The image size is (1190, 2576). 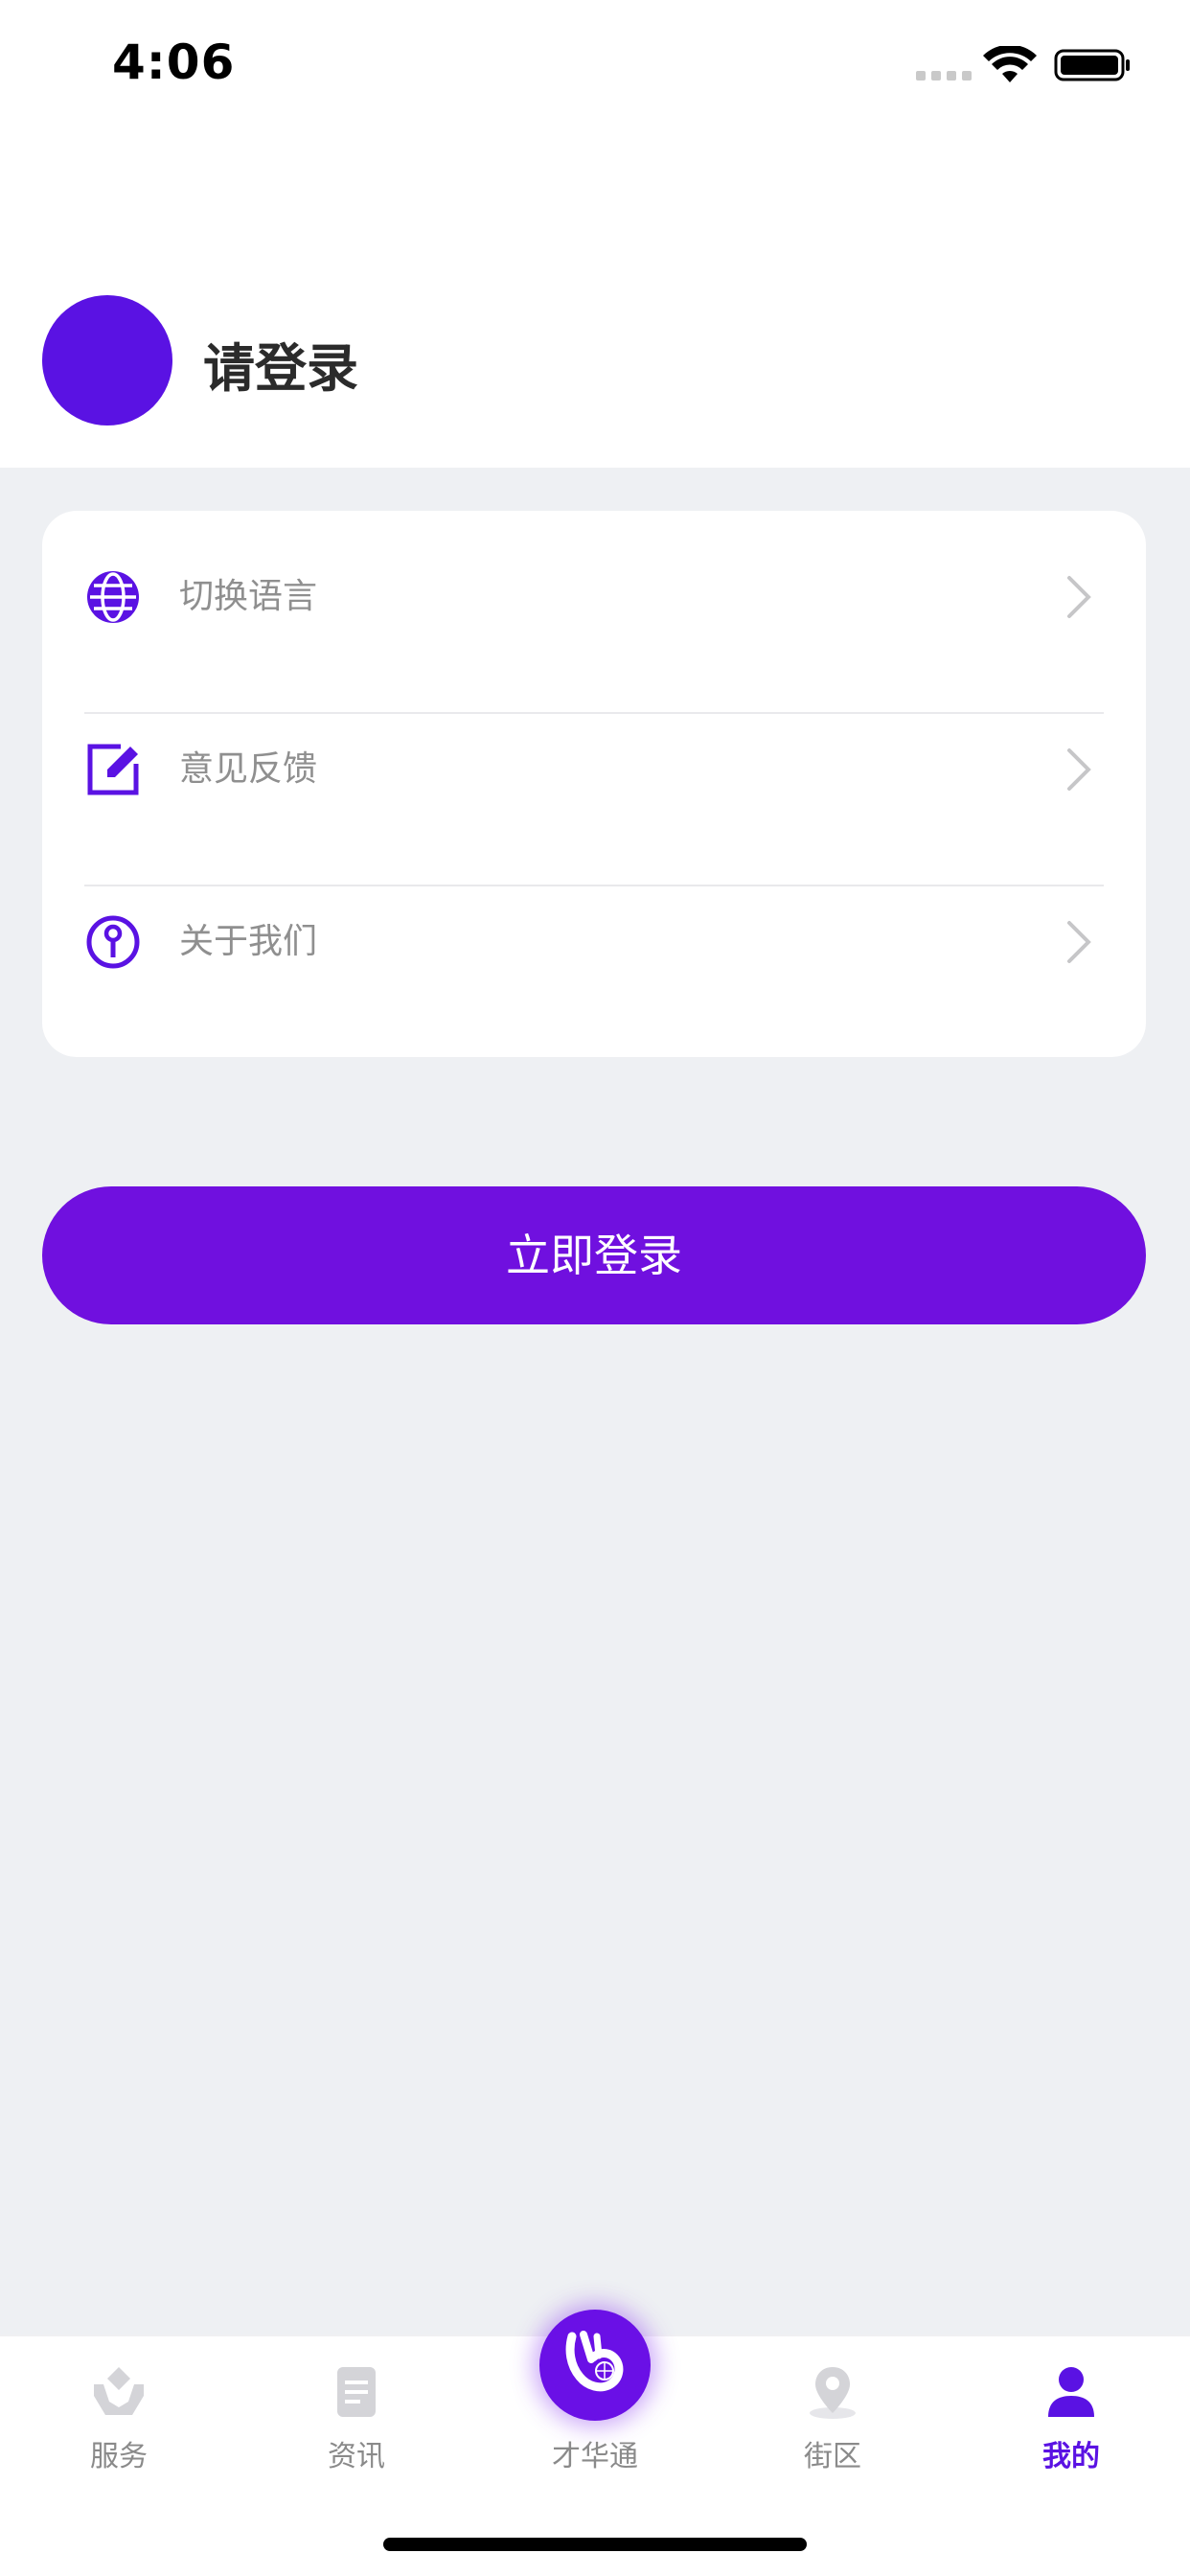 What do you see at coordinates (1071, 2432) in the screenshot?
I see `tab-mine: 我的` at bounding box center [1071, 2432].